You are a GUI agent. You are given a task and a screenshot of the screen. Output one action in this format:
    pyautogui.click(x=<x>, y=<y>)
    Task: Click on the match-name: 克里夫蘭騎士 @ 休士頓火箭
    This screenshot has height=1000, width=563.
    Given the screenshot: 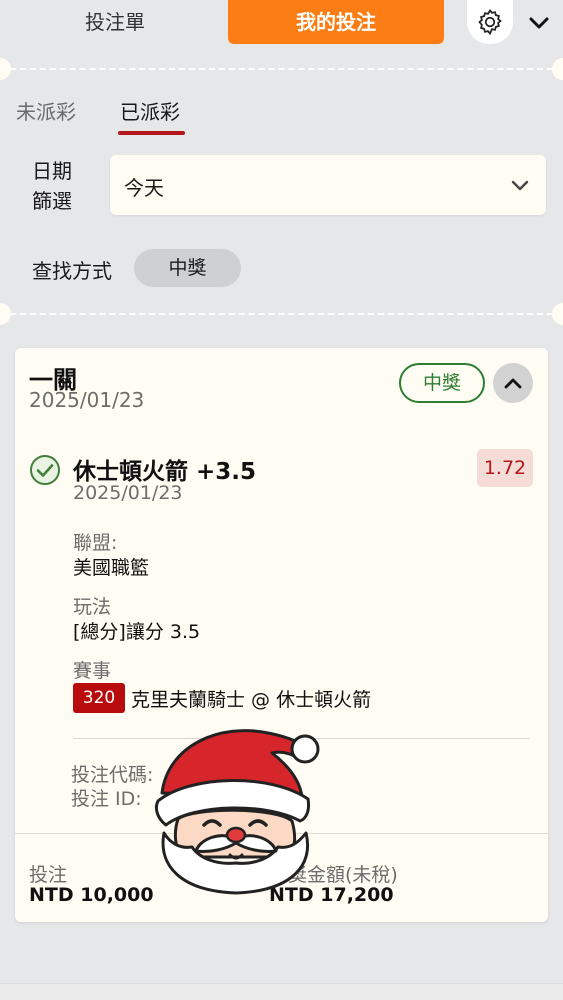 What is the action you would take?
    pyautogui.click(x=251, y=700)
    